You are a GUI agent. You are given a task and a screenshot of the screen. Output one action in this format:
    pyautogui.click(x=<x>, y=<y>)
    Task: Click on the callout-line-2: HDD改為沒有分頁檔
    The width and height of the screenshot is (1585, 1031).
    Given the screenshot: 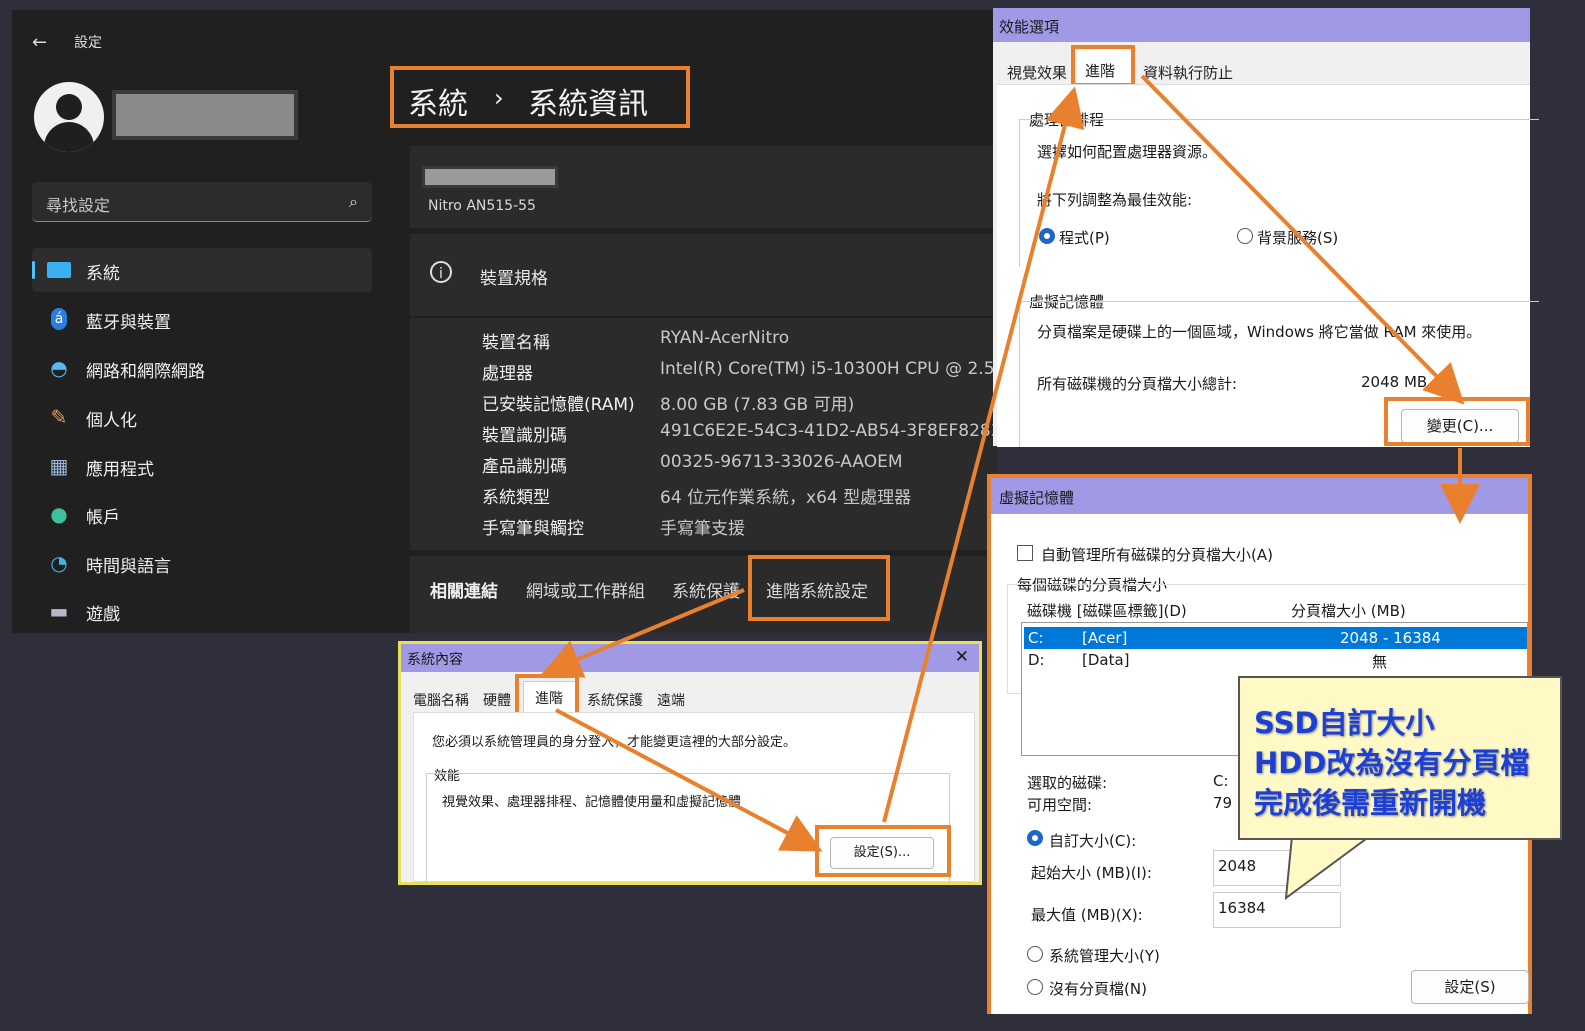 What is the action you would take?
    pyautogui.click(x=1392, y=763)
    